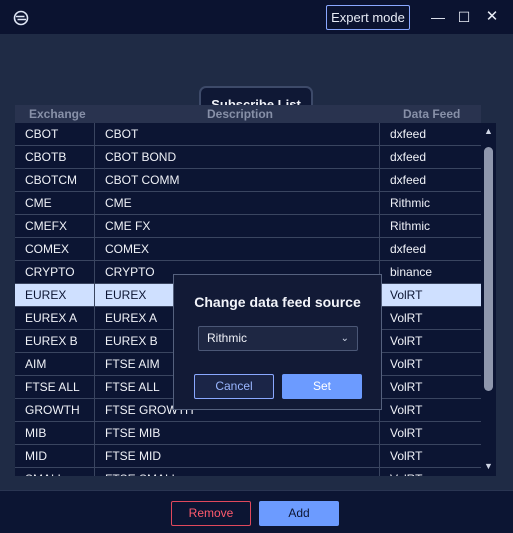  Describe the element at coordinates (256, 511) in the screenshot. I see `footer-bar: Remove Add` at that location.